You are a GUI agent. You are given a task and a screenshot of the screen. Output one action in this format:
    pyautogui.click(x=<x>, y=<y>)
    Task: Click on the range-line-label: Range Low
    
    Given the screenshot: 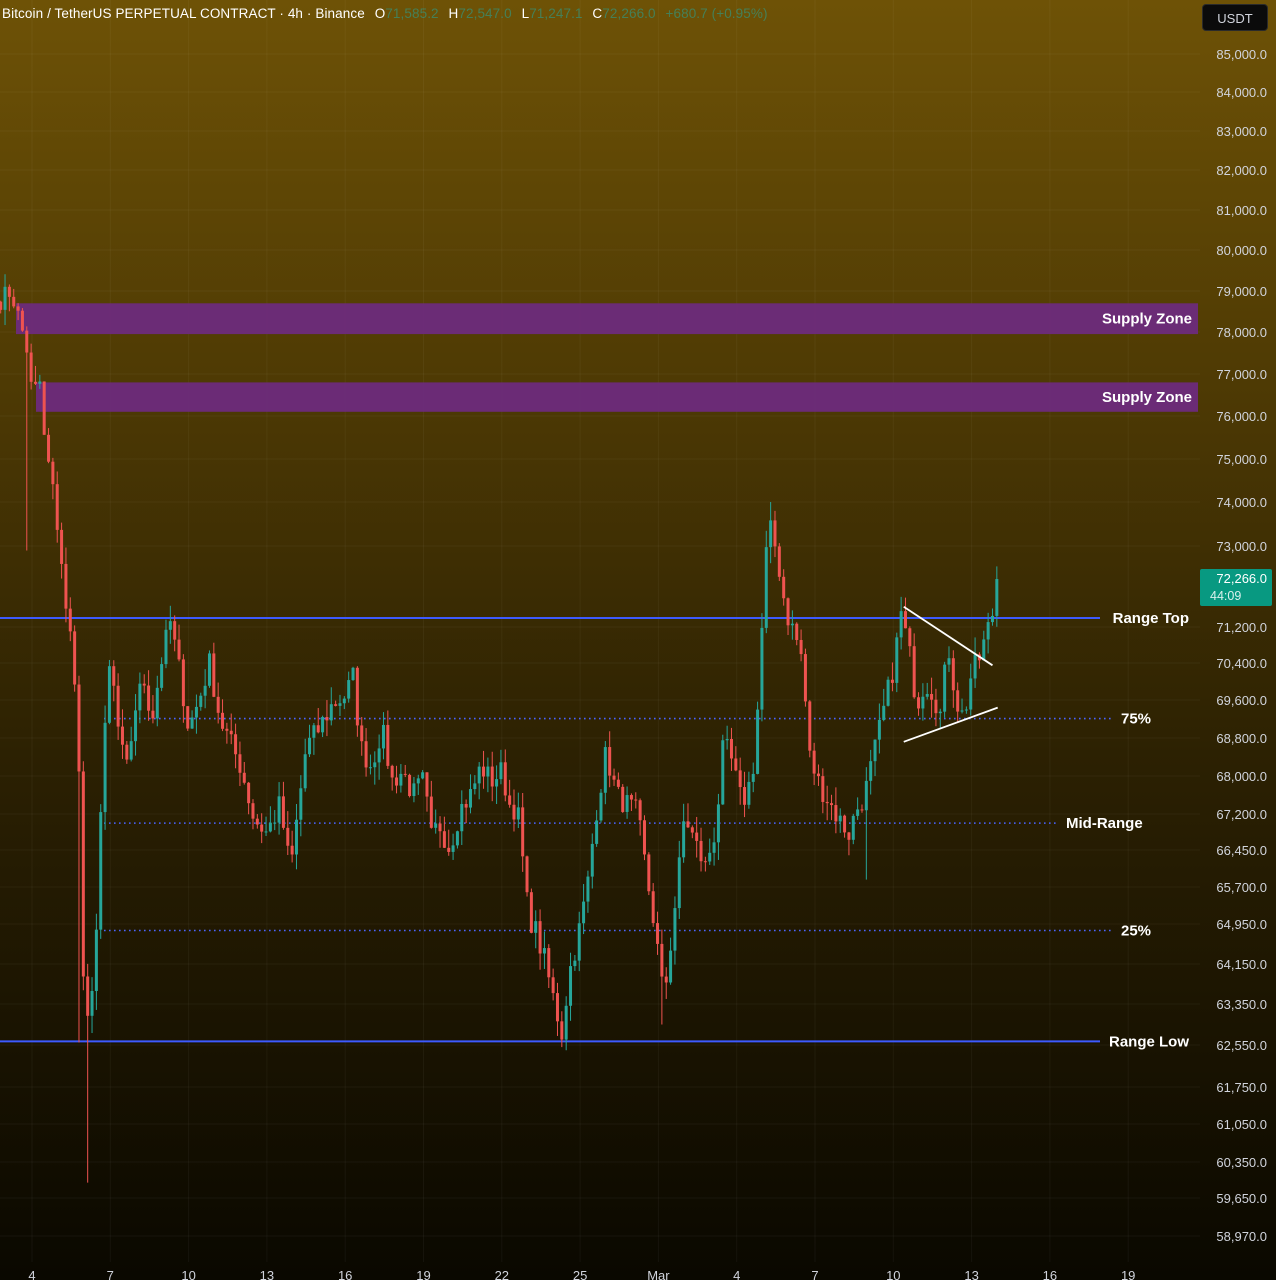 What is the action you would take?
    pyautogui.click(x=1149, y=1041)
    